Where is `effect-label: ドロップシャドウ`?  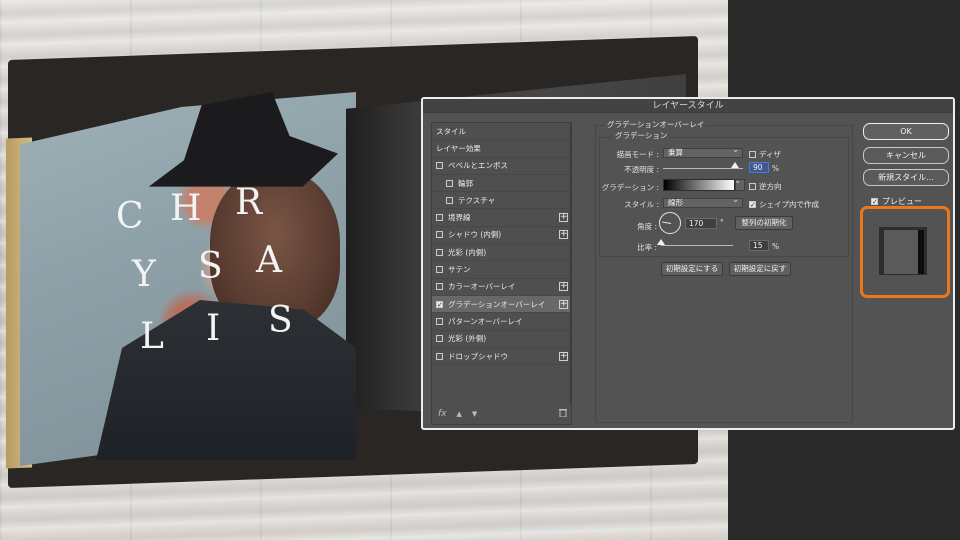
effect-label: ドロップシャドウ is located at coordinates (478, 356).